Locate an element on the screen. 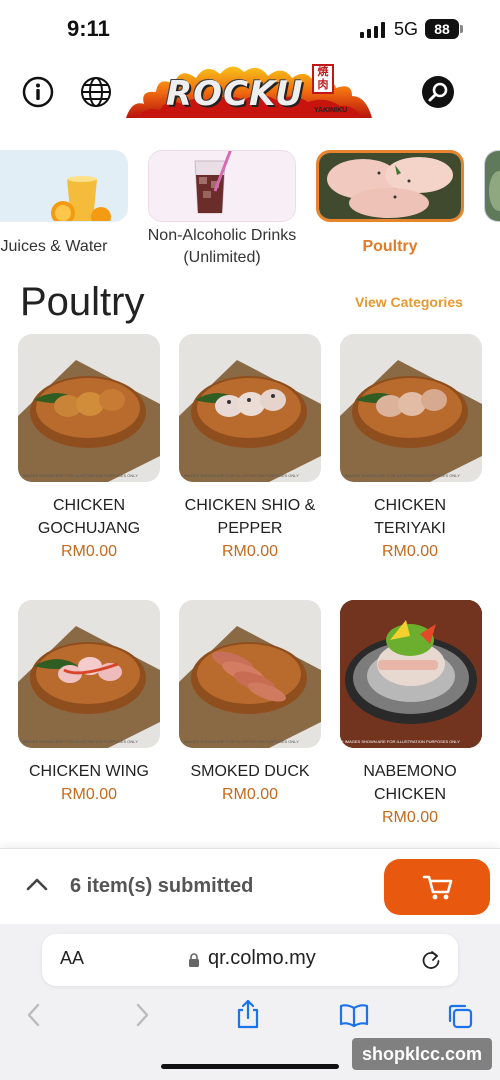 This screenshot has width=500, height=1080. info-icon is located at coordinates (38, 92).